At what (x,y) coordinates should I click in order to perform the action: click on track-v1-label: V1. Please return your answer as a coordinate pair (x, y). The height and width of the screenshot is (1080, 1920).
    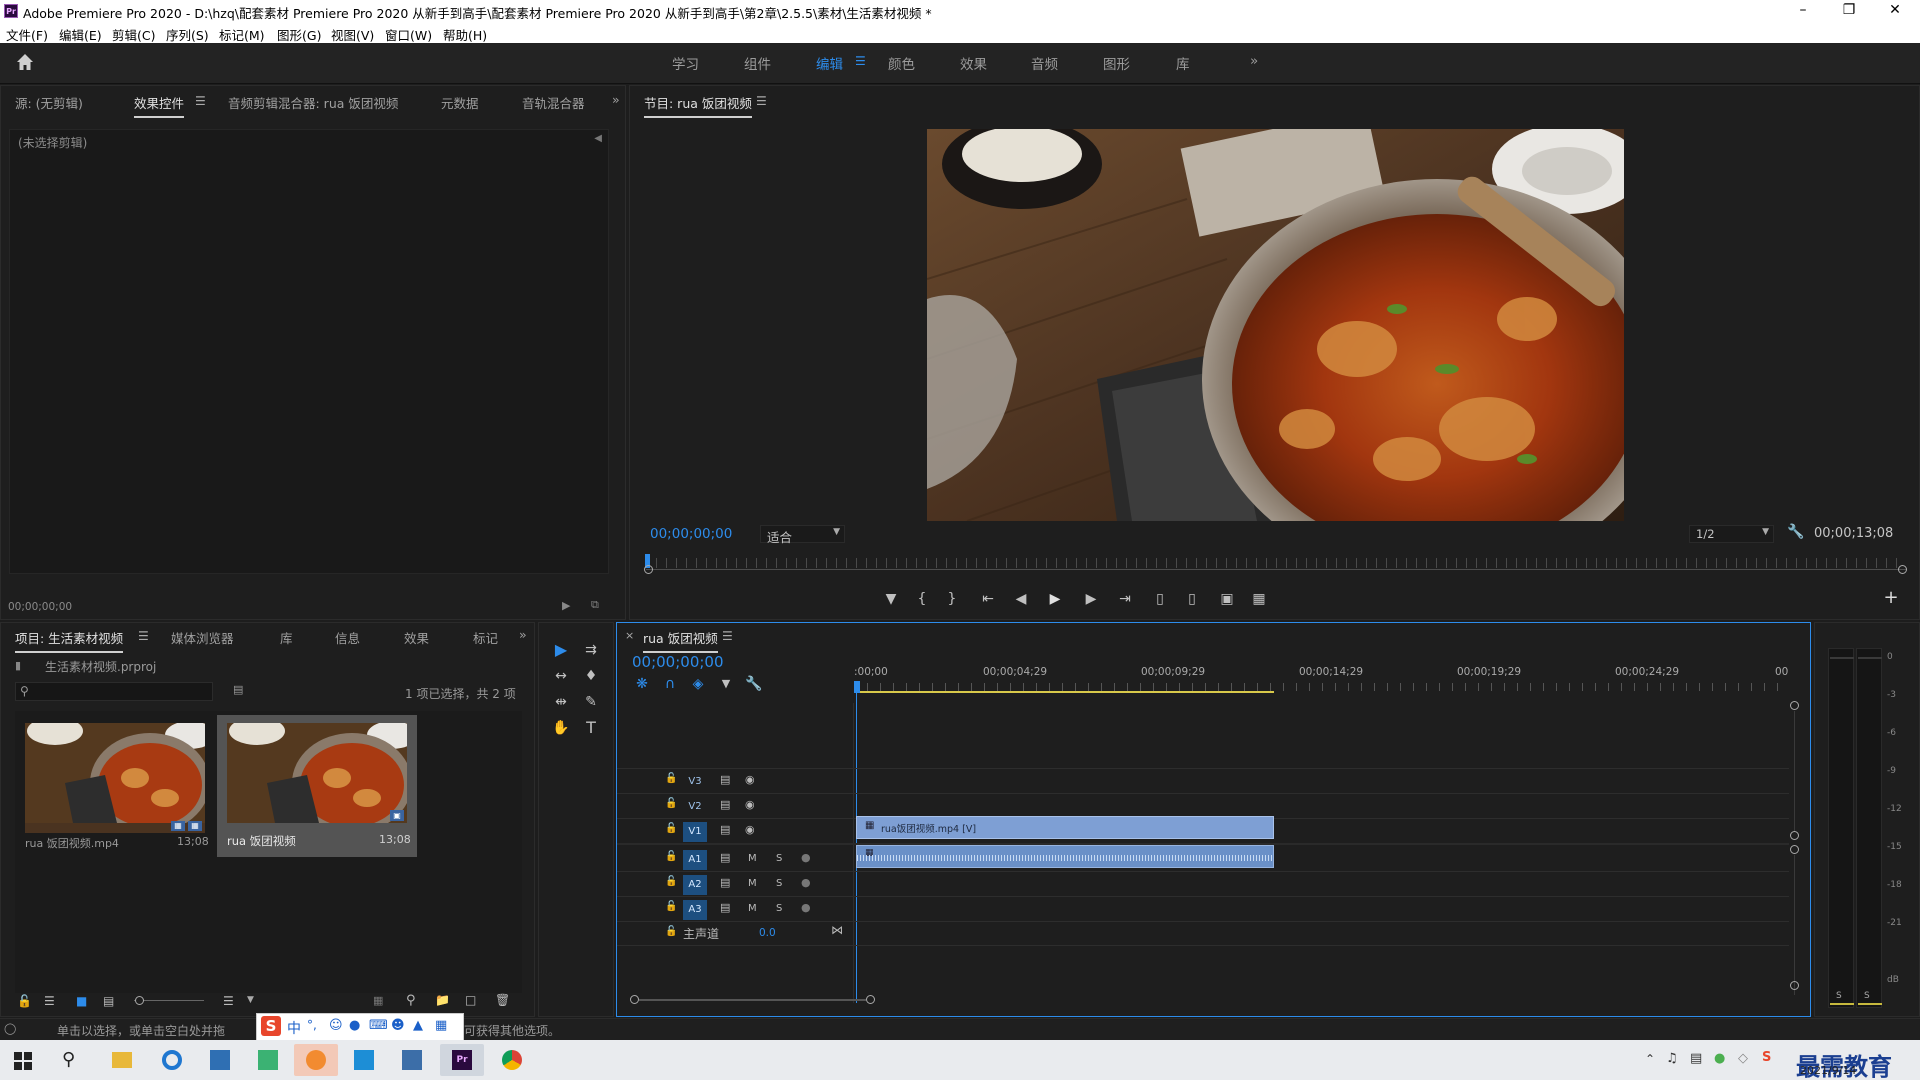
    Looking at the image, I should click on (695, 832).